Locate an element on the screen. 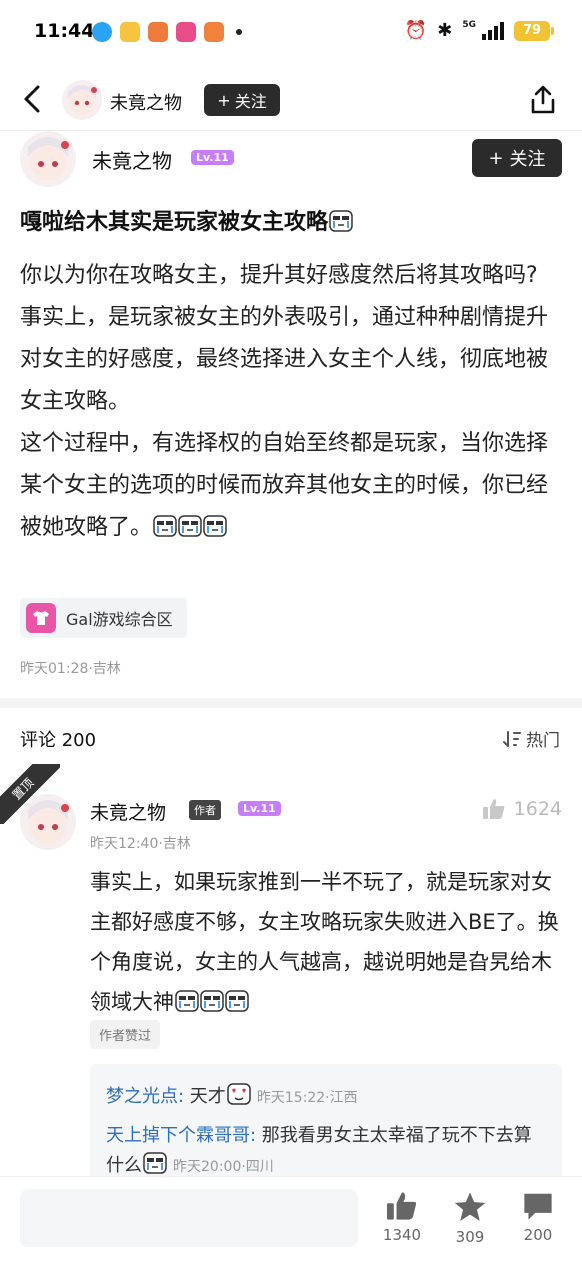  author-avatar is located at coordinates (48, 159).